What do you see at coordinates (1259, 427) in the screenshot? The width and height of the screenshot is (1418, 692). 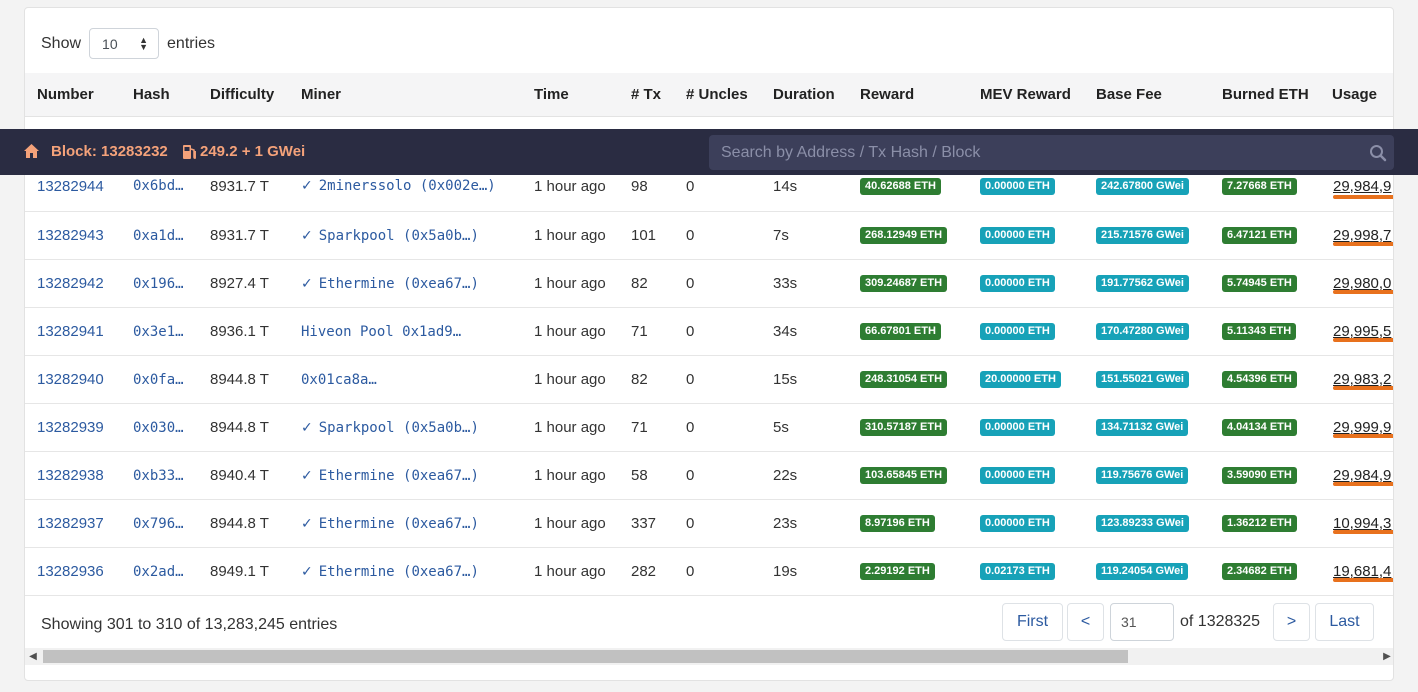 I see `burned-eth-badge: 4.04134 ETH` at bounding box center [1259, 427].